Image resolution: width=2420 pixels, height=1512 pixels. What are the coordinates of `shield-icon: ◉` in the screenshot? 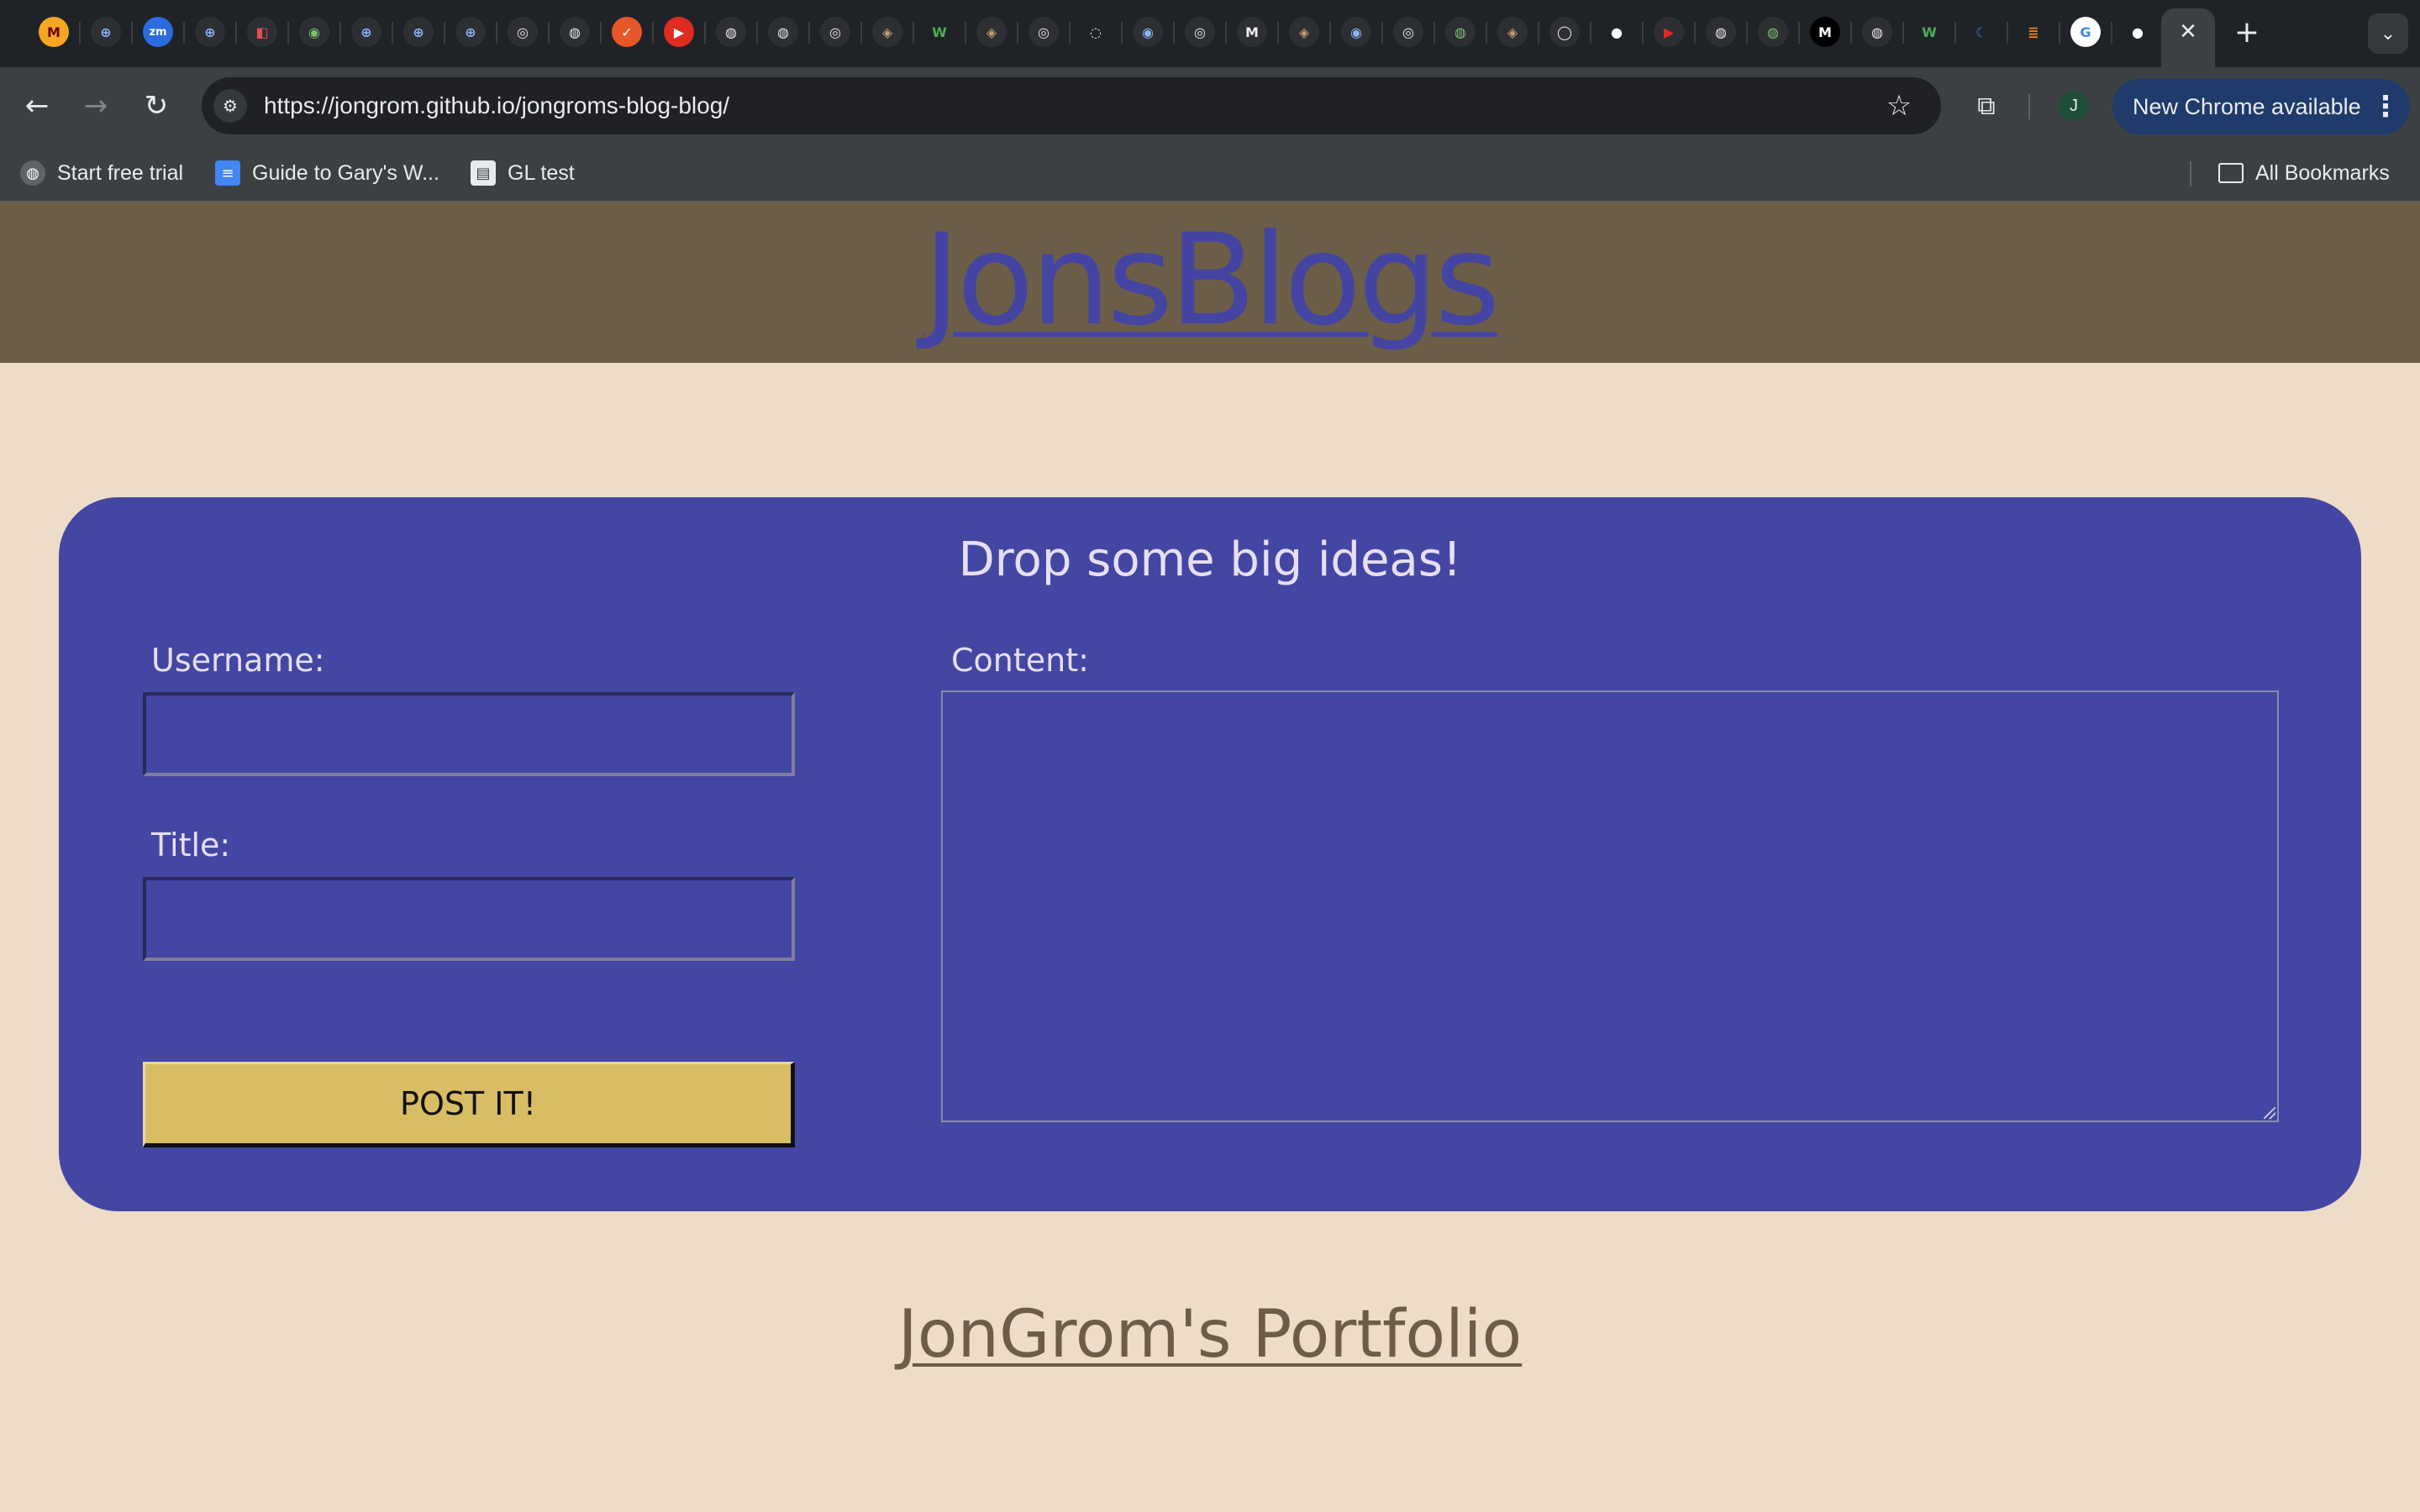 It's located at (314, 32).